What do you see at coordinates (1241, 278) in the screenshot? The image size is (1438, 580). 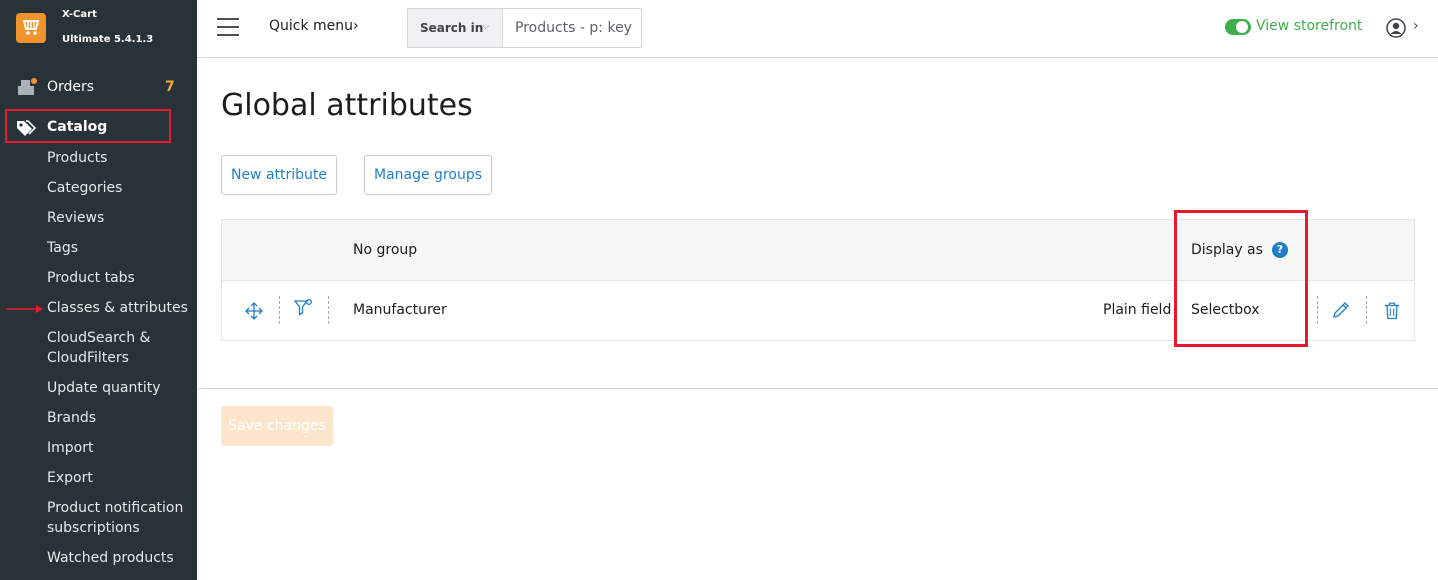 I see `display-as-highlight-box` at bounding box center [1241, 278].